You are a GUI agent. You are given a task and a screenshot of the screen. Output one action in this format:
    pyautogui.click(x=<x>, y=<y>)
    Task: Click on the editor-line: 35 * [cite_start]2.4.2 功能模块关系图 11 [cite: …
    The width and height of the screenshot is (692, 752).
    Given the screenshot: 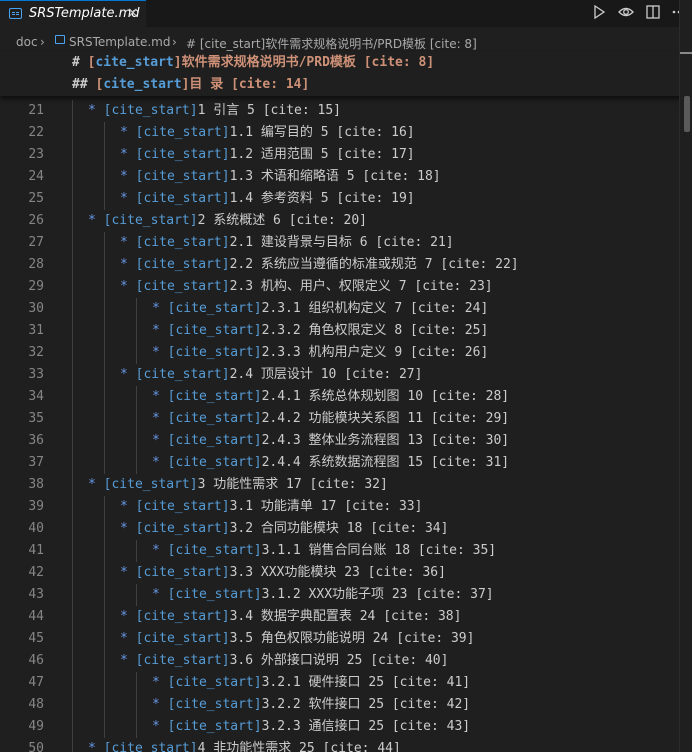 What is the action you would take?
    pyautogui.click(x=340, y=419)
    